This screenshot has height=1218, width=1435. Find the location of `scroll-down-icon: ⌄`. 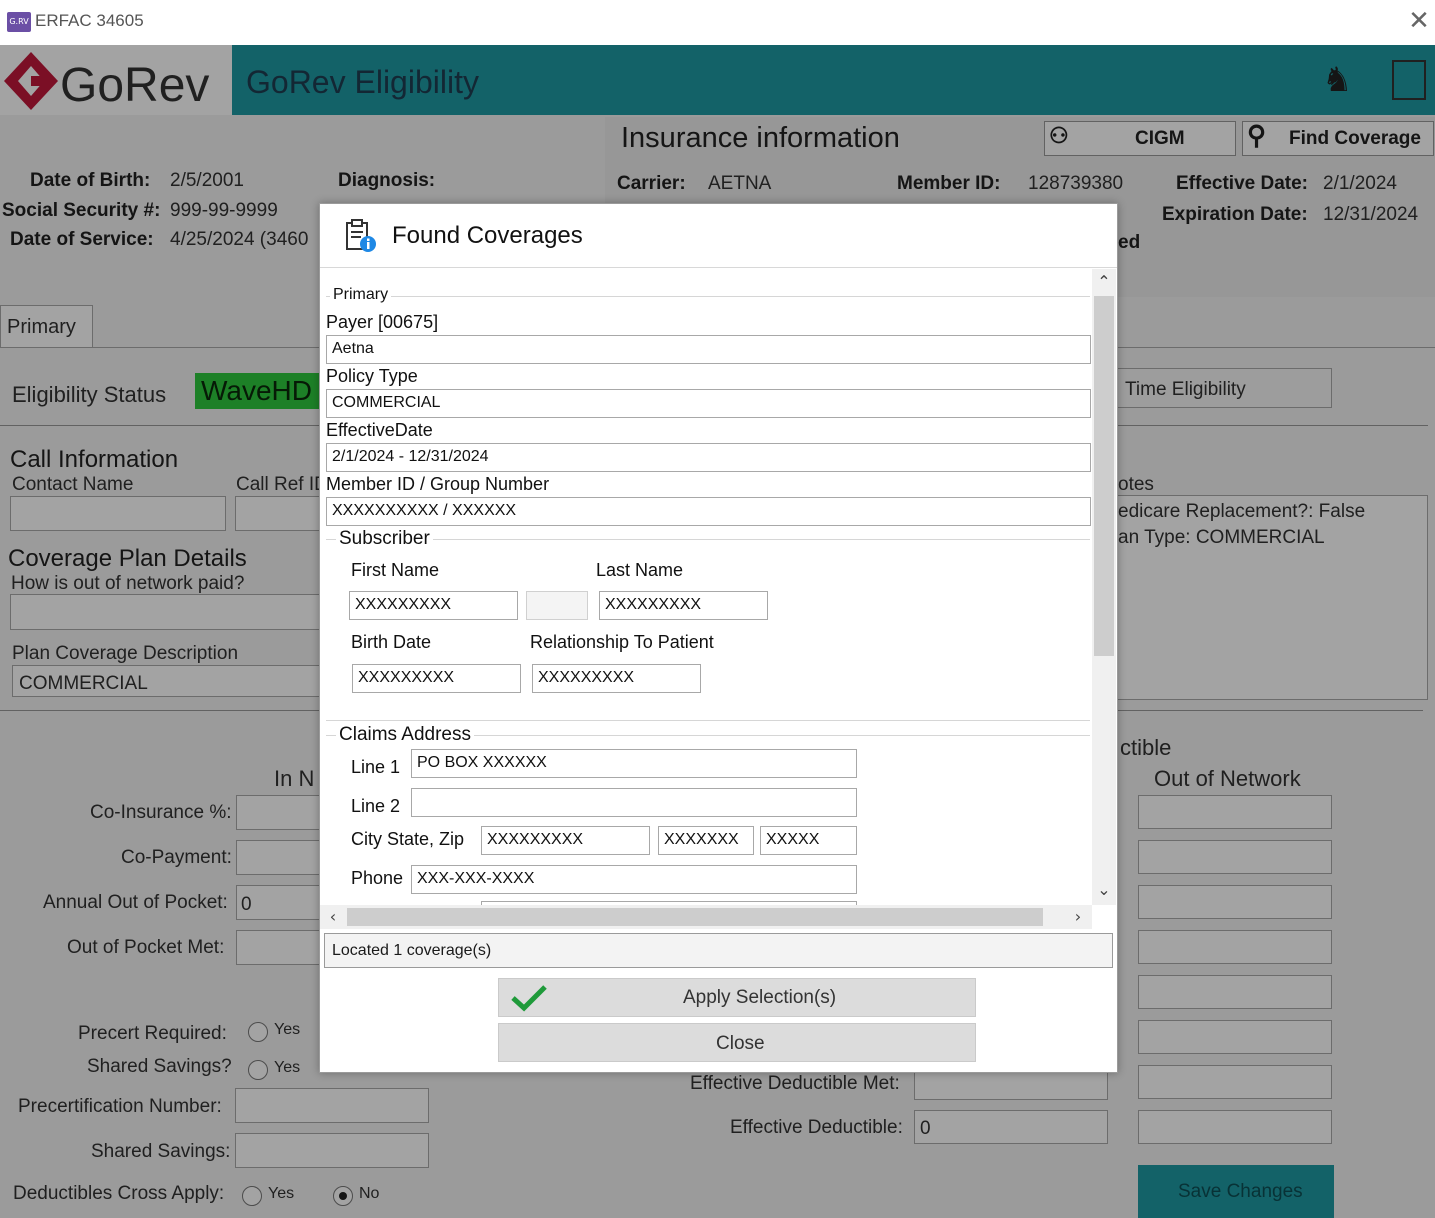

scroll-down-icon: ⌄ is located at coordinates (1104, 889).